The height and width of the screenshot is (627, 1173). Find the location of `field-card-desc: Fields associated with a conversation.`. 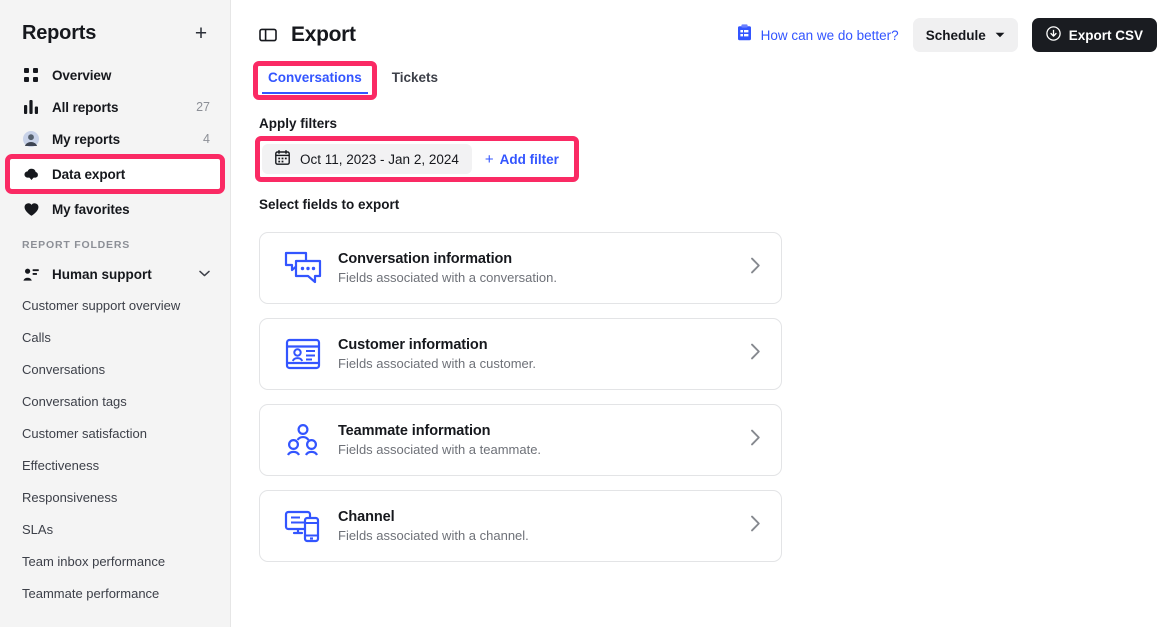

field-card-desc: Fields associated with a conversation. is located at coordinates (447, 277).